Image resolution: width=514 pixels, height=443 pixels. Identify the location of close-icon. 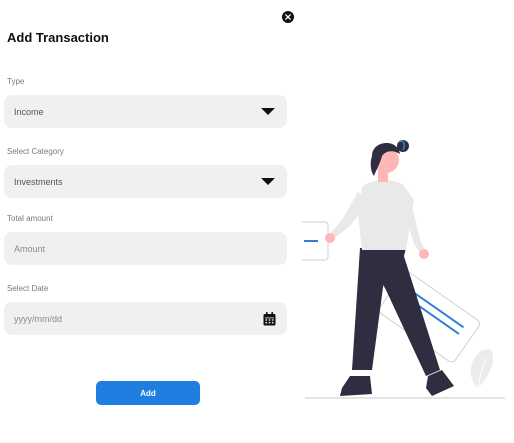
(288, 17).